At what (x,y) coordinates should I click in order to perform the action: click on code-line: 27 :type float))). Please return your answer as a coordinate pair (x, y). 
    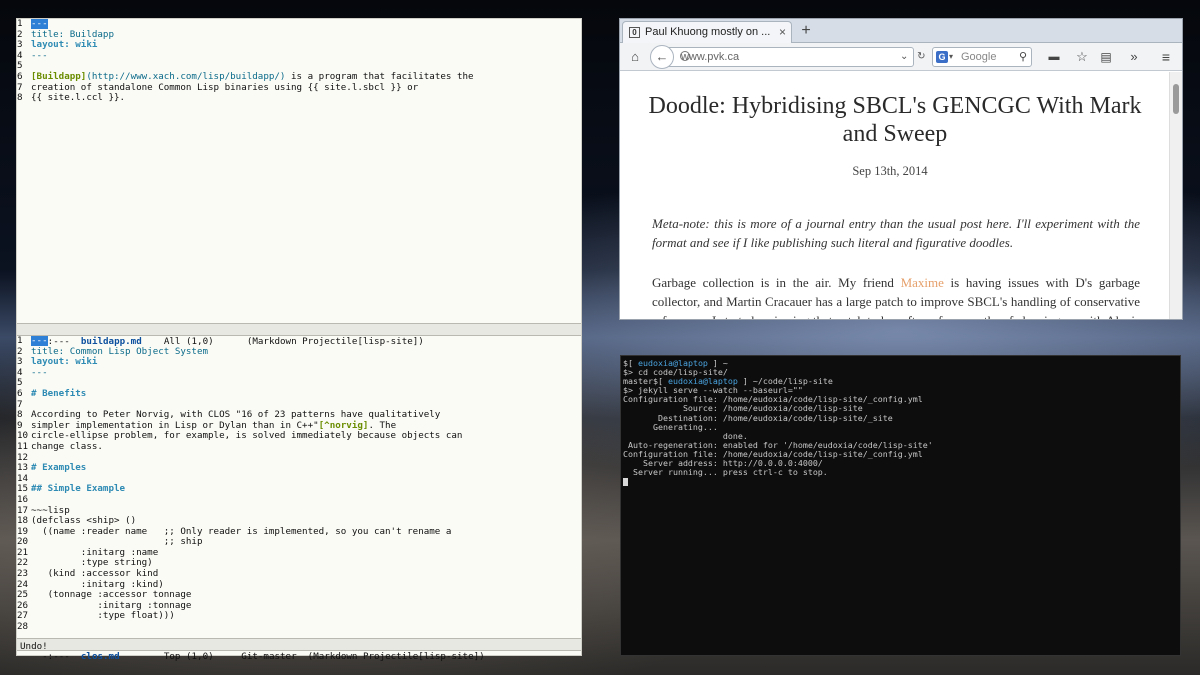
    Looking at the image, I should click on (299, 616).